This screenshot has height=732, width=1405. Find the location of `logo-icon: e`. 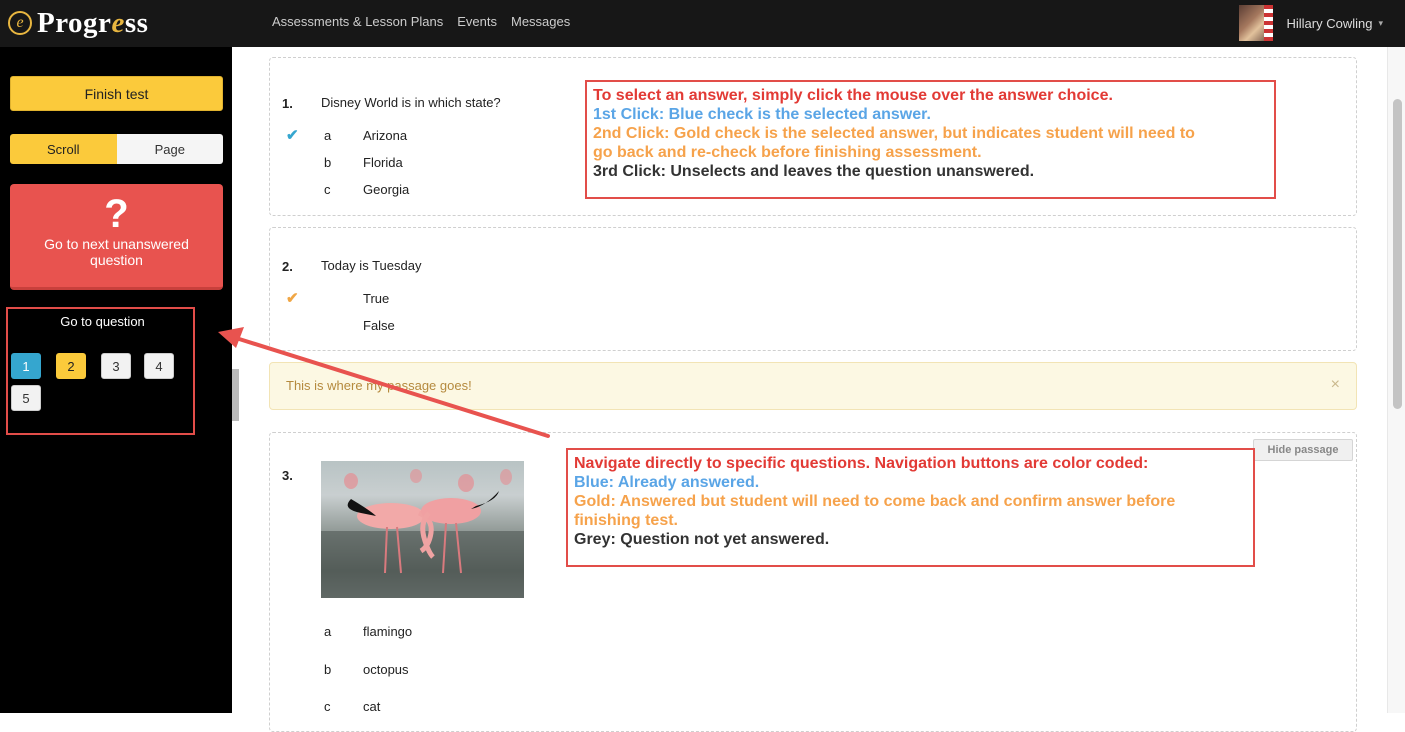

logo-icon: e is located at coordinates (20, 23).